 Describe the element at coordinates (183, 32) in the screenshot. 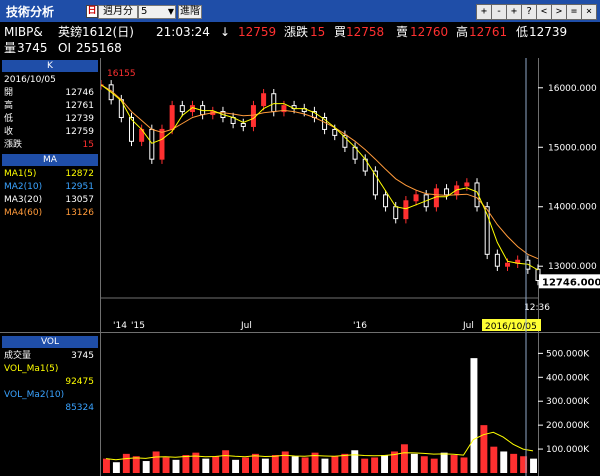

I see `quote-time: 21:03:24` at that location.